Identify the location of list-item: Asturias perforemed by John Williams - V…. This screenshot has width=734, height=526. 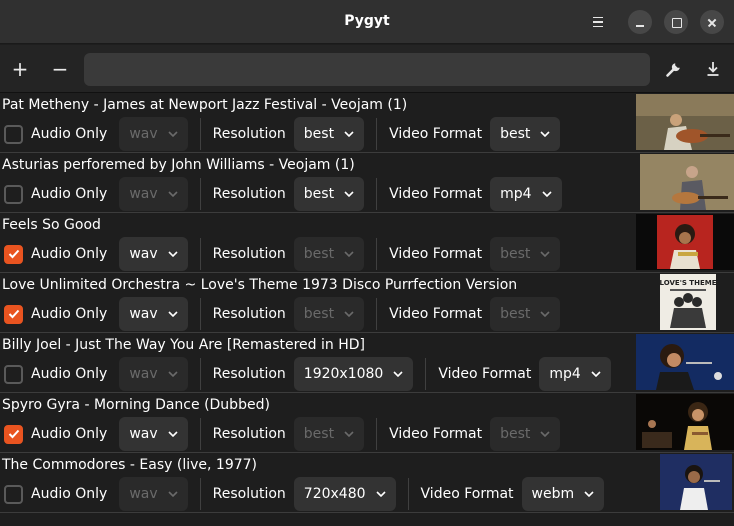
(367, 183).